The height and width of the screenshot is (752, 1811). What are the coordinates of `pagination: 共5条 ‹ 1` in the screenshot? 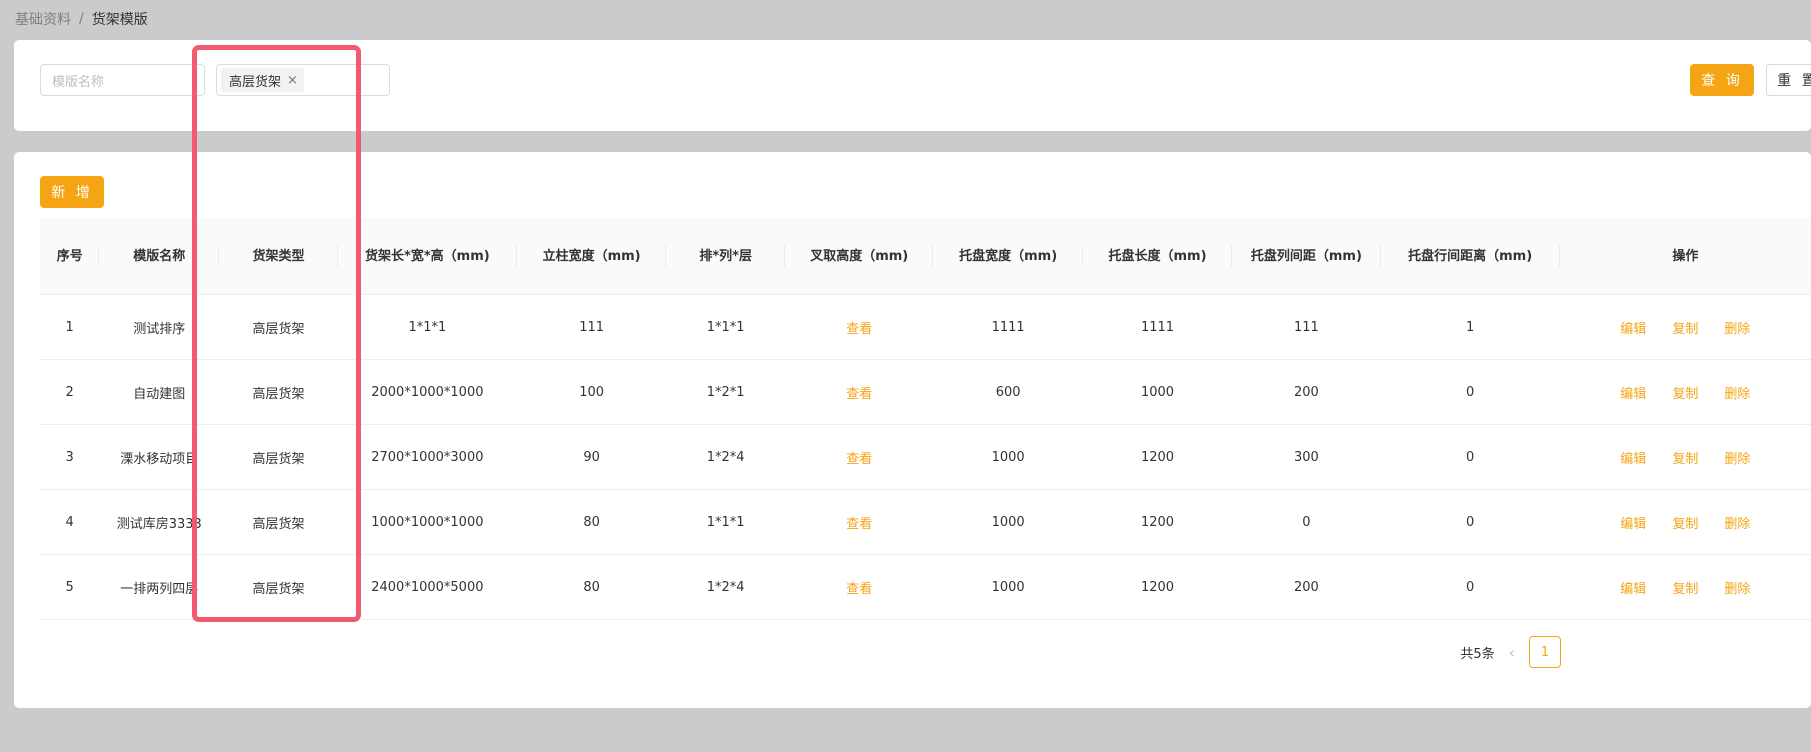 It's located at (1510, 652).